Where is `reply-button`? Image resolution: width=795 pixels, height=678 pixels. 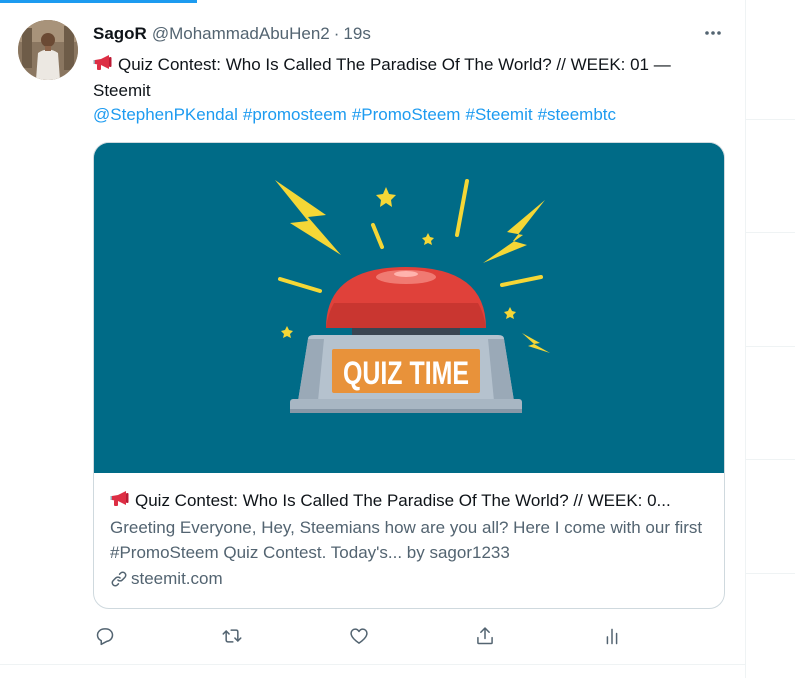 reply-button is located at coordinates (105, 636).